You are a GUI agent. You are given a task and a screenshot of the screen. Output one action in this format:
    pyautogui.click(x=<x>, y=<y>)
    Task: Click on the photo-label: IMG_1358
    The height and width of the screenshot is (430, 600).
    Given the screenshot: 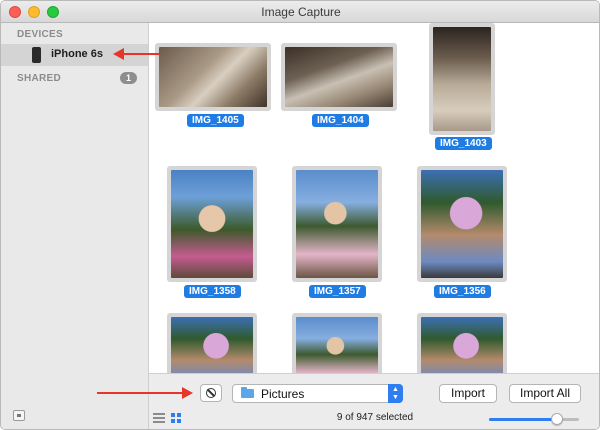 What is the action you would take?
    pyautogui.click(x=212, y=291)
    